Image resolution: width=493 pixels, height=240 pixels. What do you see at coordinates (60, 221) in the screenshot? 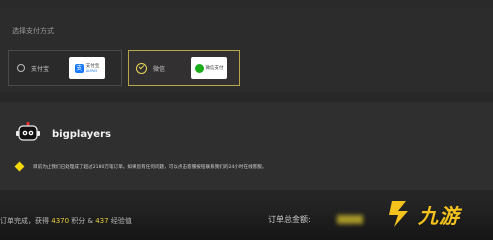
I see `reward-points: 4370` at bounding box center [60, 221].